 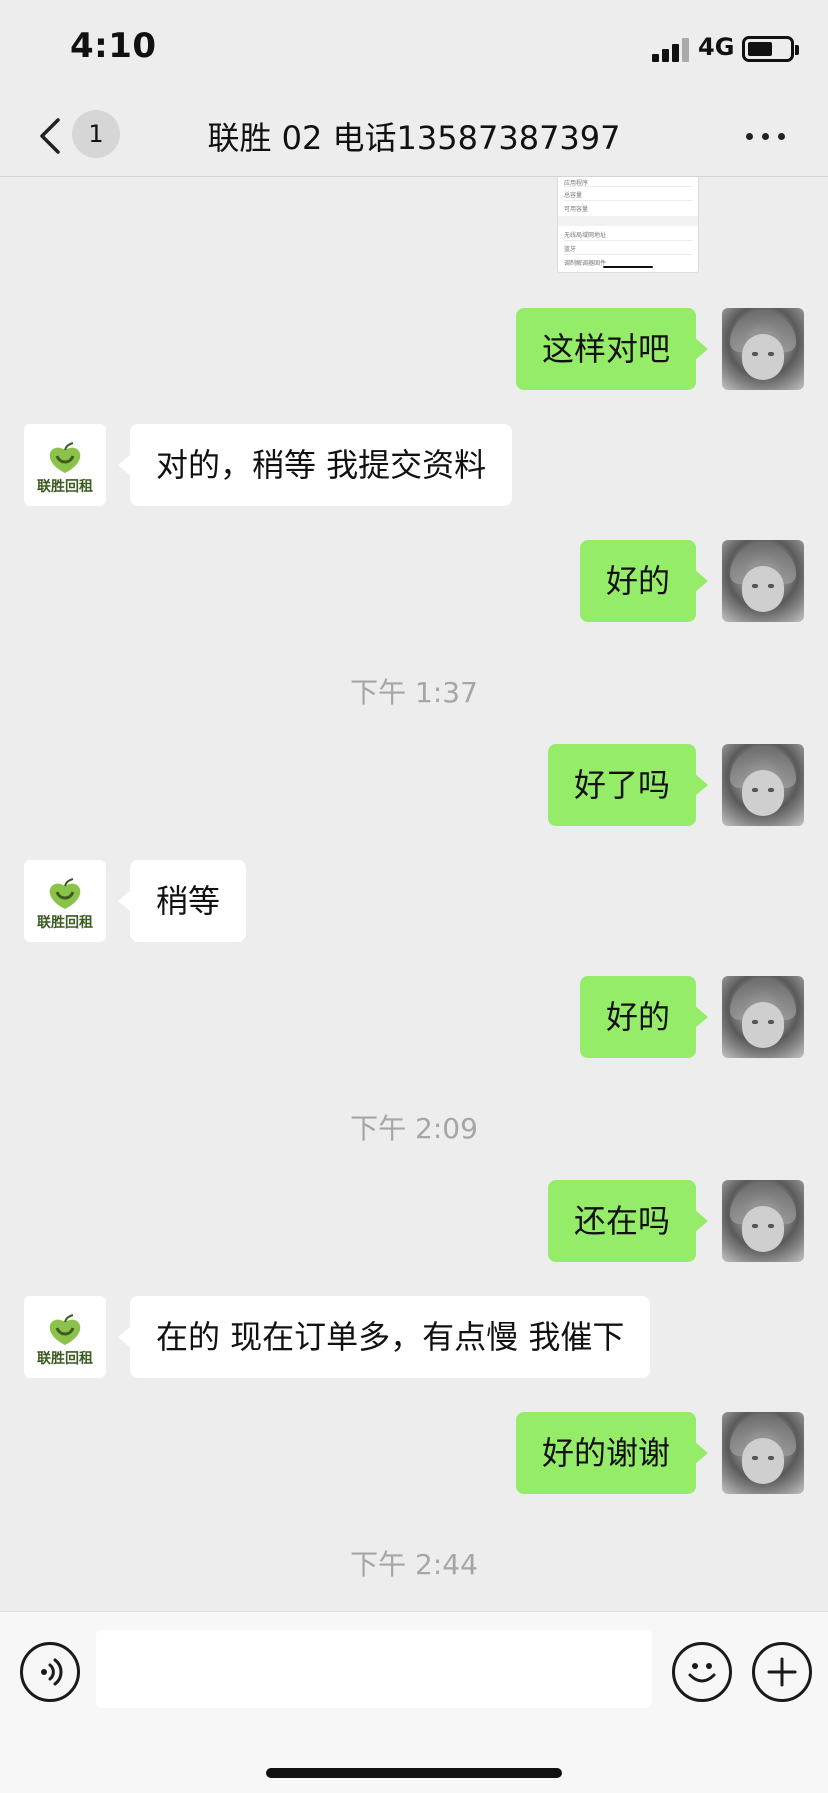 I want to click on message-bubble: 还在吗, so click(x=628, y=1221).